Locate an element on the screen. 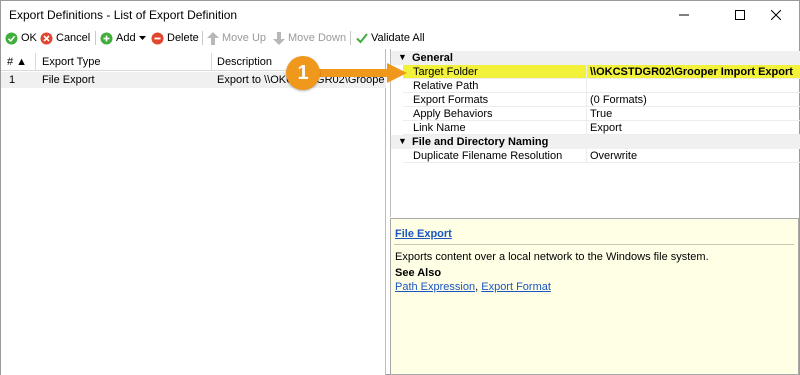  path-expression-link: Path Expression is located at coordinates (435, 287).